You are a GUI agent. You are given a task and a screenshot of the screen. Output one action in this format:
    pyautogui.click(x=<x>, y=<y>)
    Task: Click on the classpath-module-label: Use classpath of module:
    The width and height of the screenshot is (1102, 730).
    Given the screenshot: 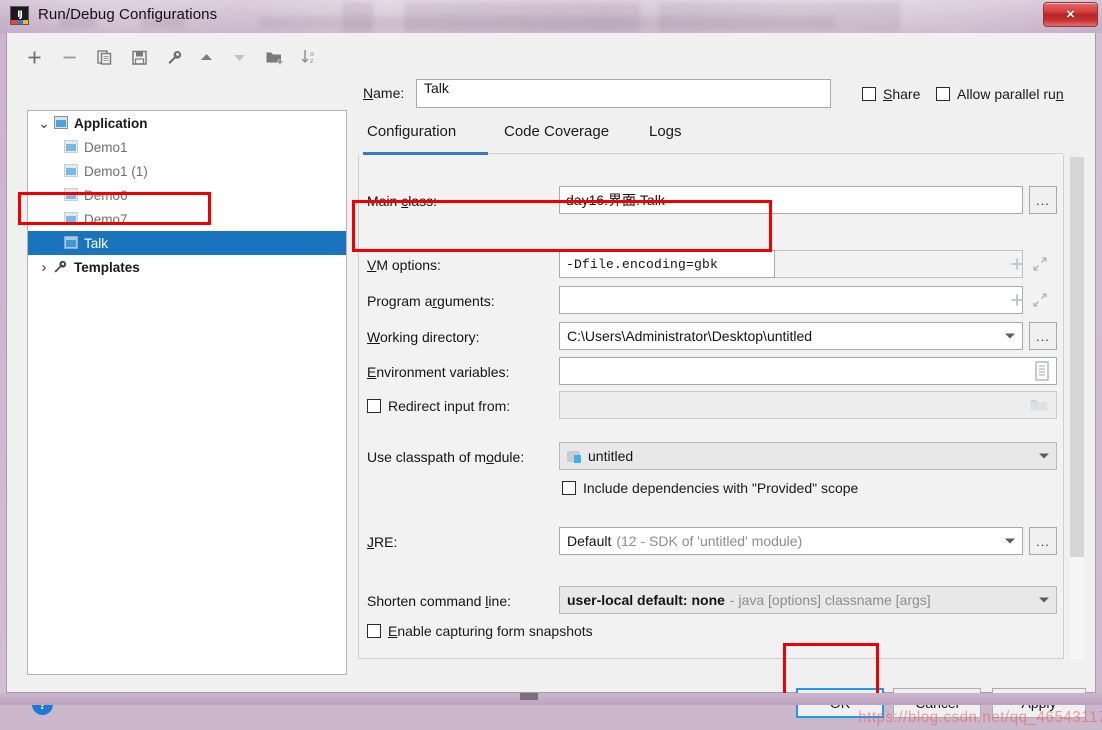 What is the action you would take?
    pyautogui.click(x=446, y=457)
    